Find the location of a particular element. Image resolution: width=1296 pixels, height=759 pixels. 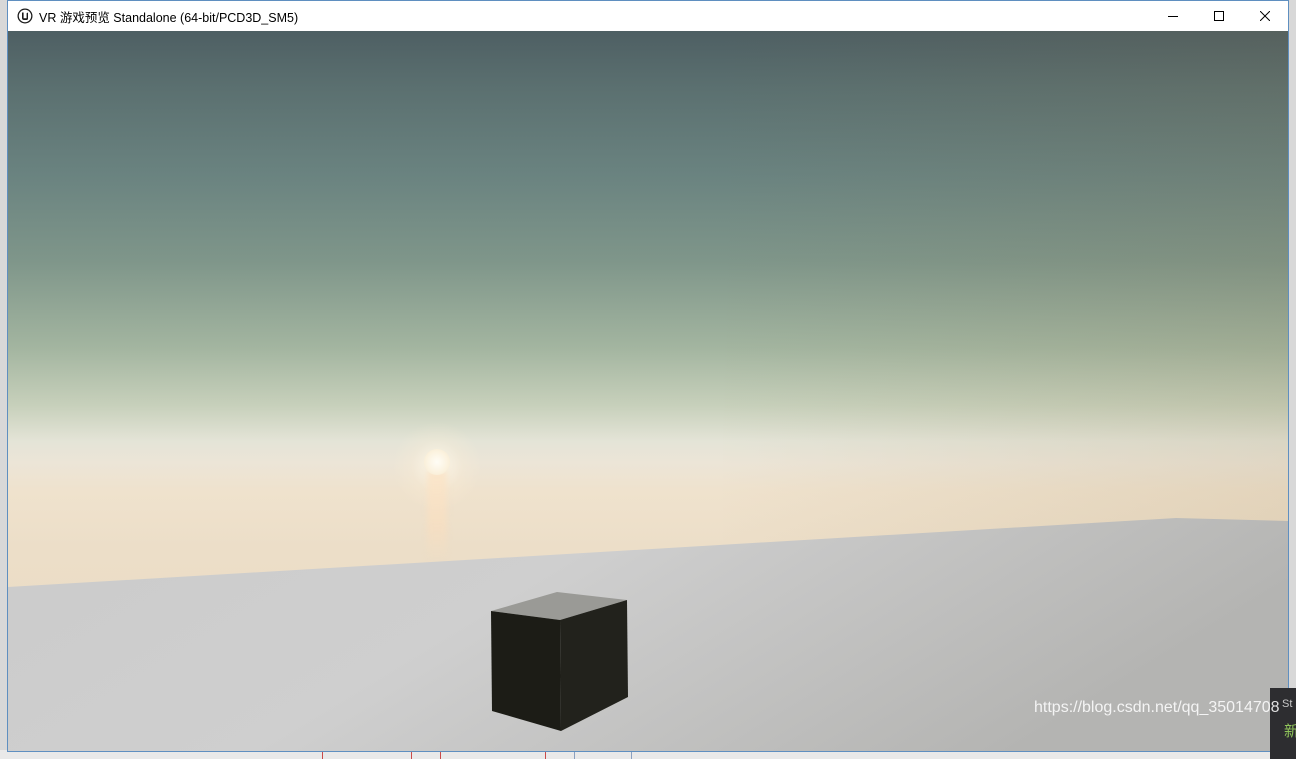

unreal-engine-logo-icon is located at coordinates (25, 16).